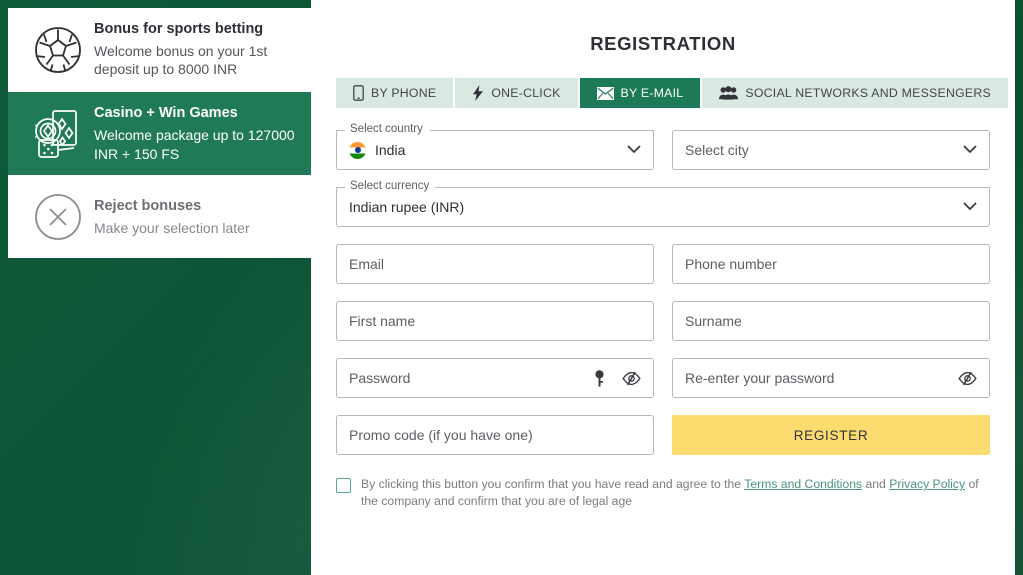 Image resolution: width=1023 pixels, height=575 pixels. I want to click on form-row-currency: Select currency Indian rupee (INR), so click(663, 203).